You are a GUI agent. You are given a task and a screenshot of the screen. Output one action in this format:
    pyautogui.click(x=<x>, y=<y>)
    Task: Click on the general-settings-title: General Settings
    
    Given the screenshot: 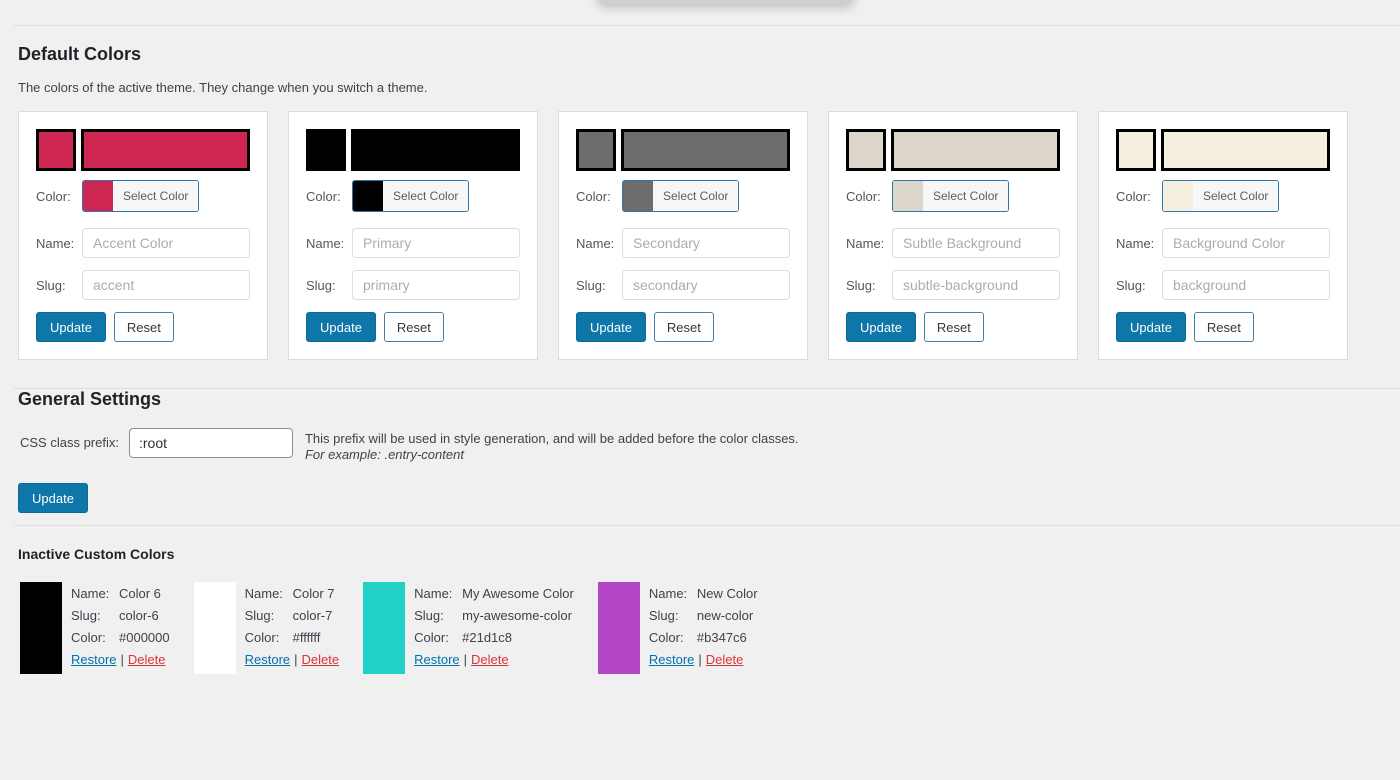 What is the action you would take?
    pyautogui.click(x=90, y=399)
    